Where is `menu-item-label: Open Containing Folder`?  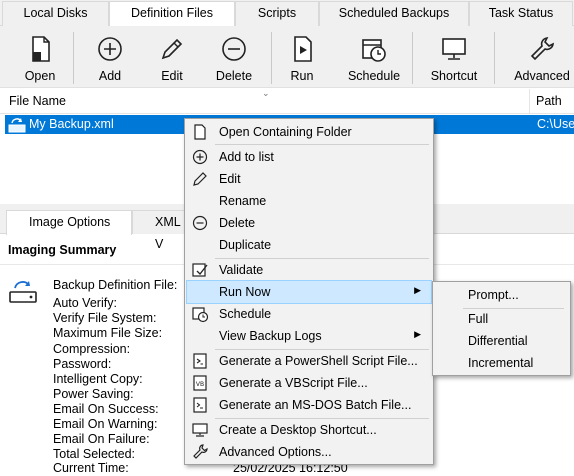
menu-item-label: Open Containing Folder is located at coordinates (285, 132).